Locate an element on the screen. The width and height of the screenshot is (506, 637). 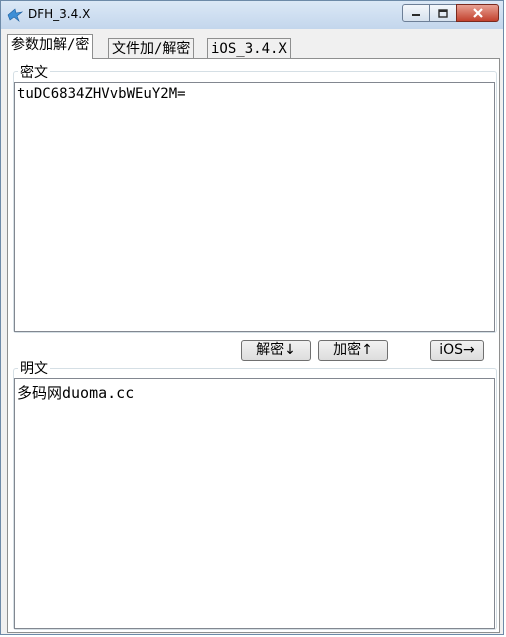
maximize-button is located at coordinates (443, 13).